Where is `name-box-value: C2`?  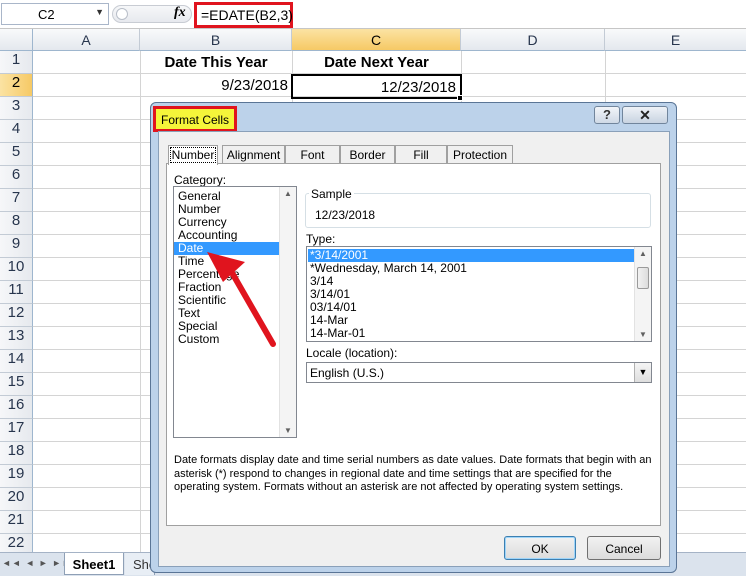 name-box-value: C2 is located at coordinates (46, 14).